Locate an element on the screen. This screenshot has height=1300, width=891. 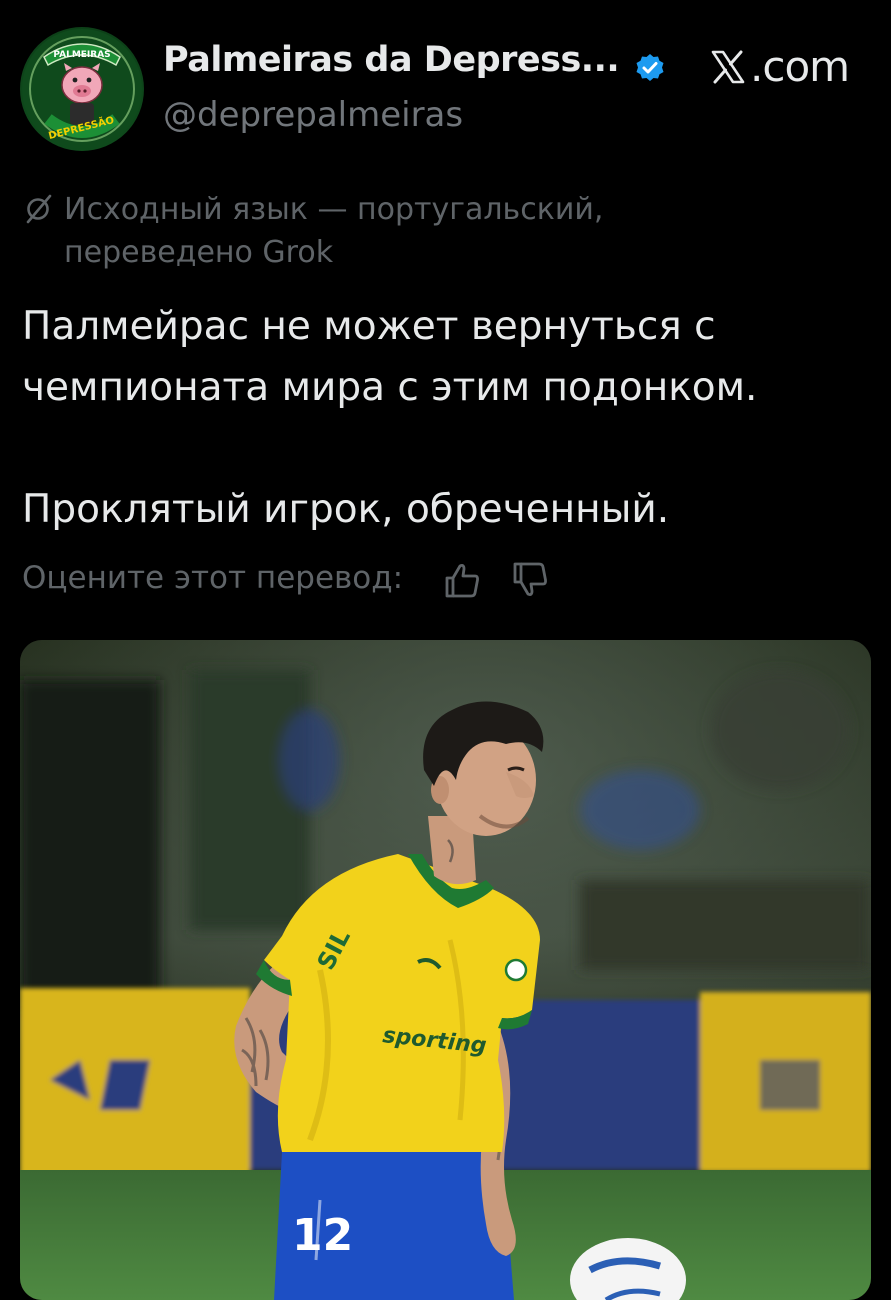
avatar: PALMEIRAS DEPRESSÃO is located at coordinates (82, 89).